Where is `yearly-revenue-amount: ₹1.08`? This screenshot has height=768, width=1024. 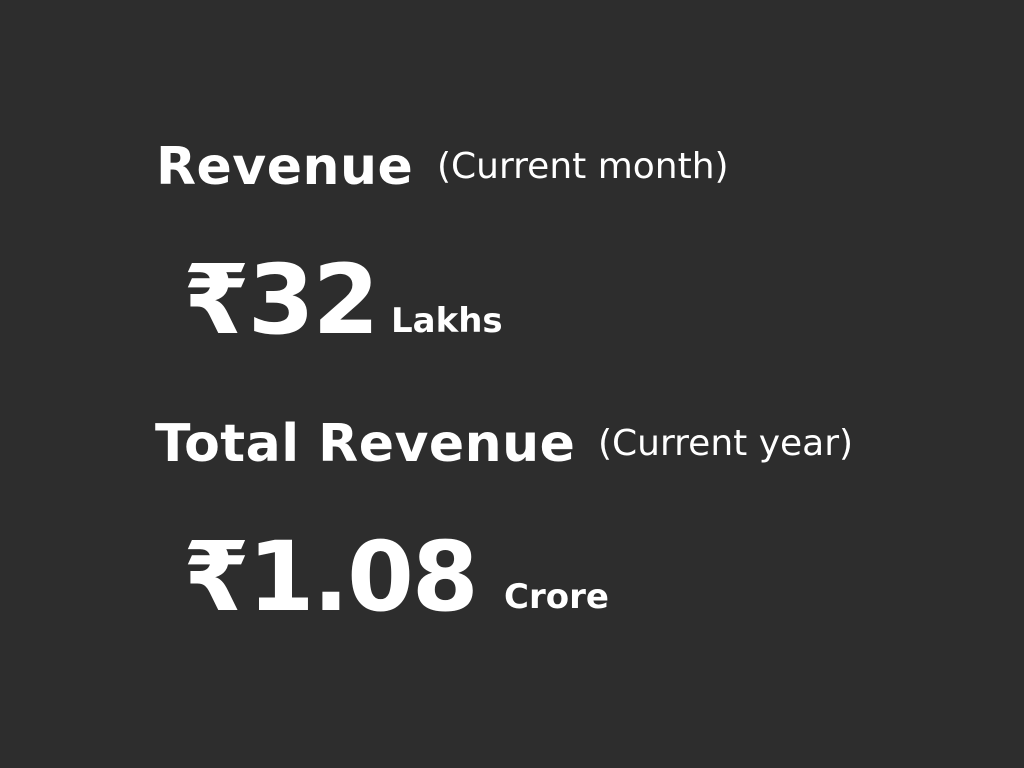 yearly-revenue-amount: ₹1.08 is located at coordinates (331, 577).